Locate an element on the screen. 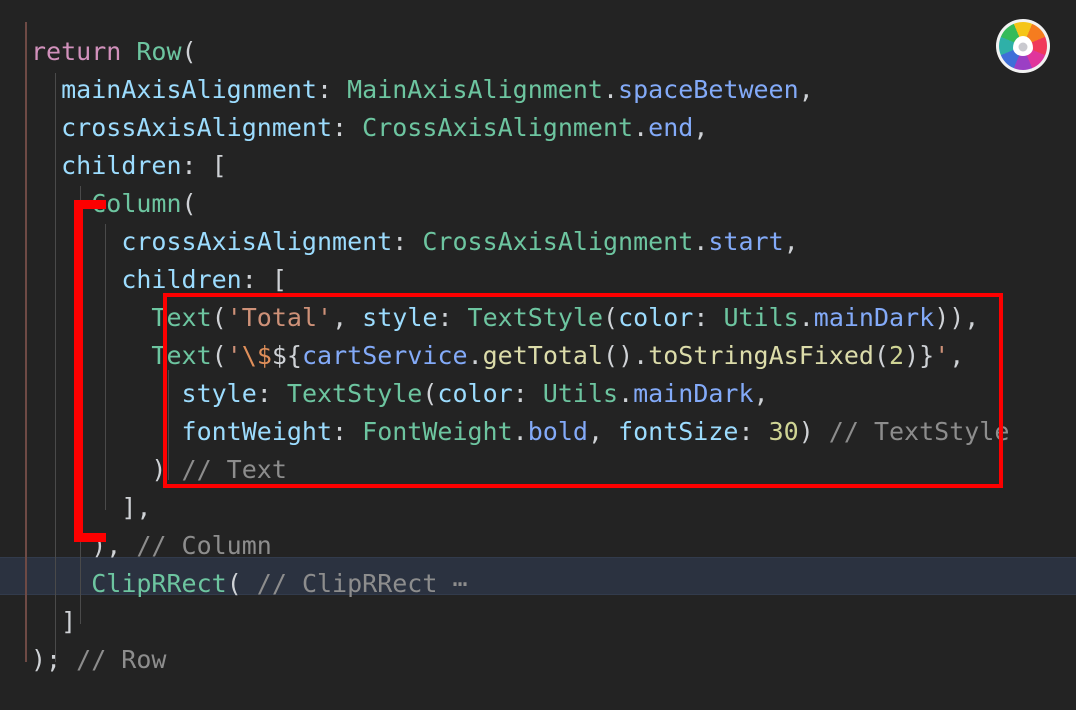 Image resolution: width=1076 pixels, height=710 pixels. code-token-punct: )} is located at coordinates (919, 355).